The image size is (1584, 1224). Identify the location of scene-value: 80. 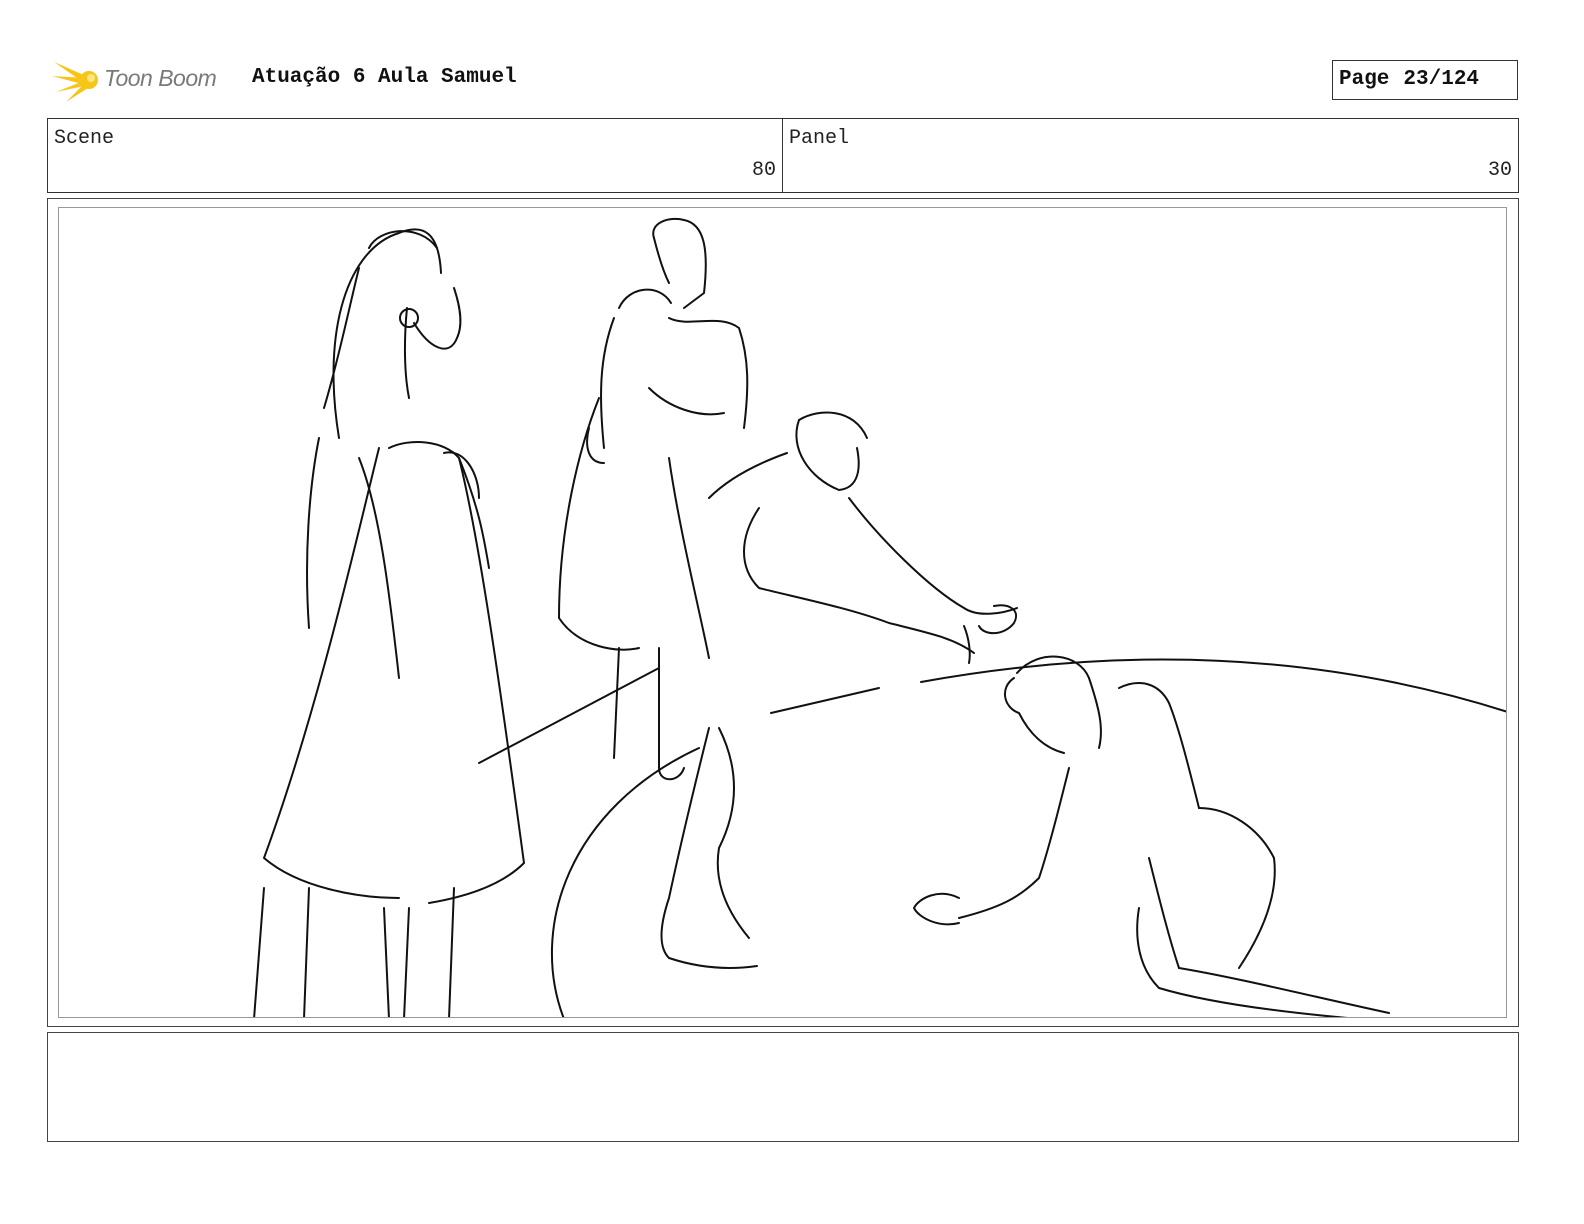
(763, 170).